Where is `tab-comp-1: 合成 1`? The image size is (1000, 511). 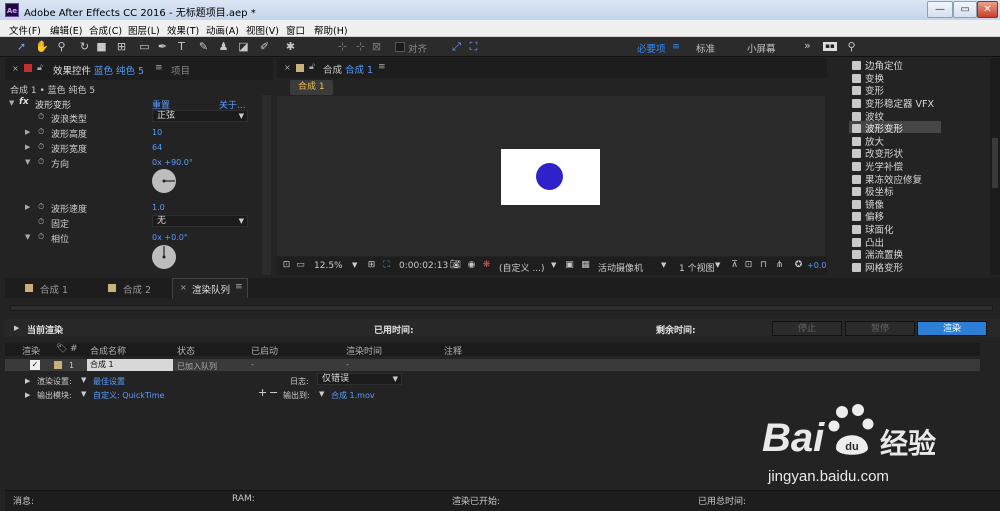 tab-comp-1: 合成 1 is located at coordinates (54, 289).